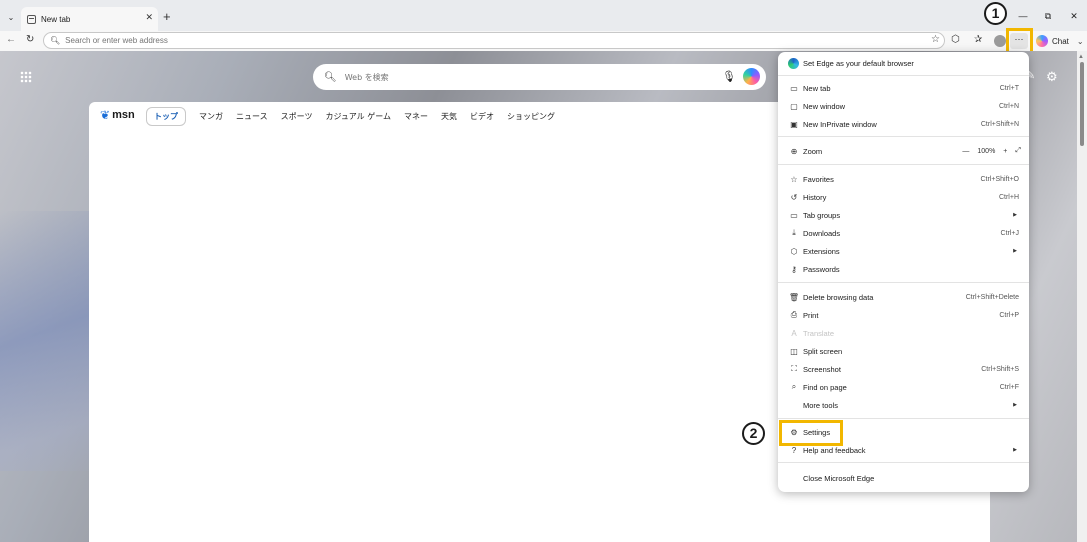  I want to click on menu-item-favorites: ☆ Favorites Ctrl+Shift+O, so click(903, 179).